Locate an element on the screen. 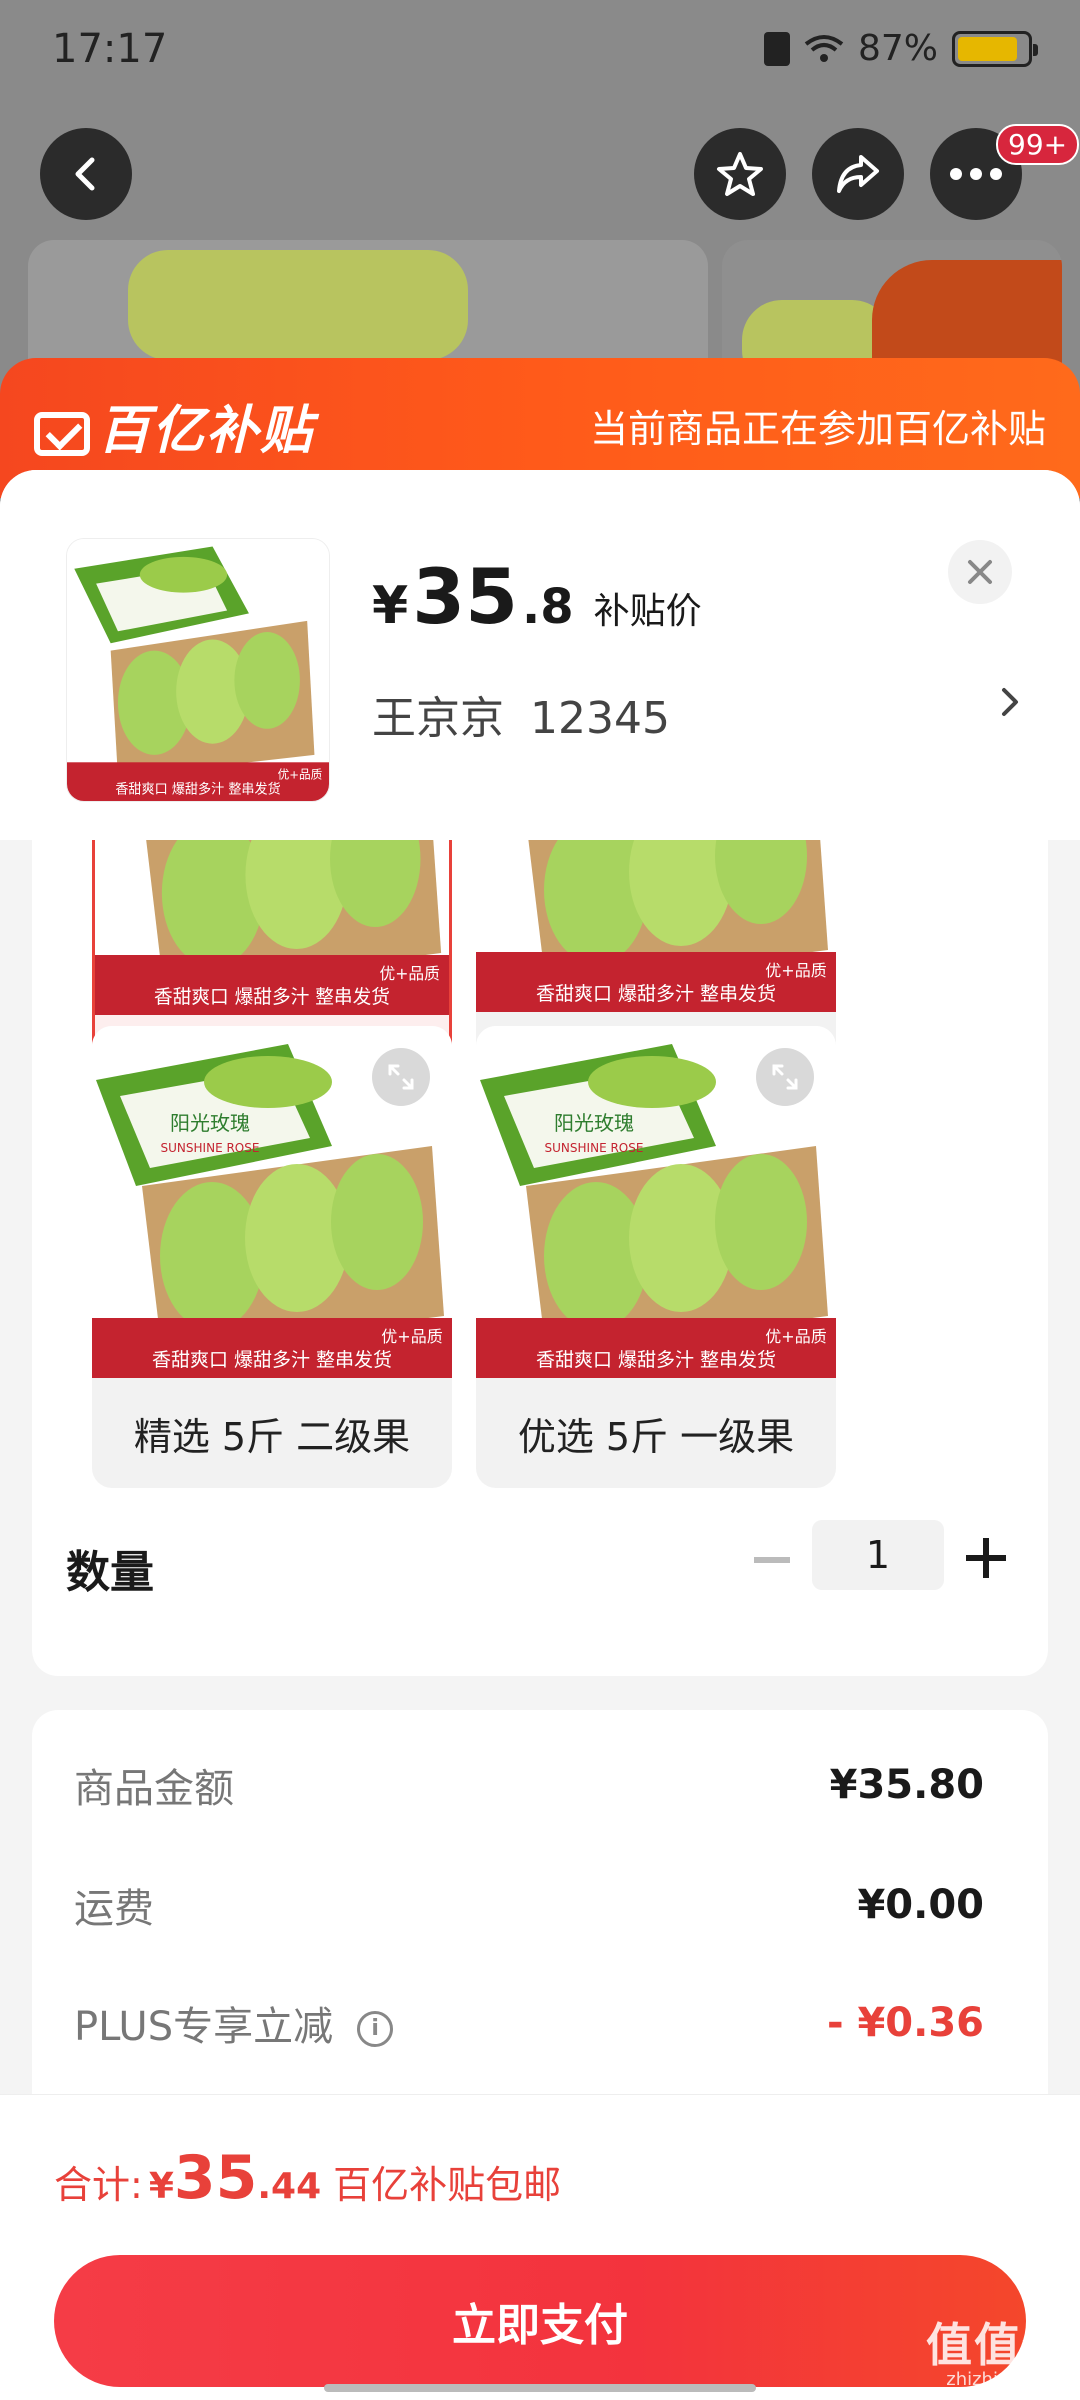 Image resolution: width=1080 pixels, height=2400 pixels. wifi-icon is located at coordinates (824, 48).